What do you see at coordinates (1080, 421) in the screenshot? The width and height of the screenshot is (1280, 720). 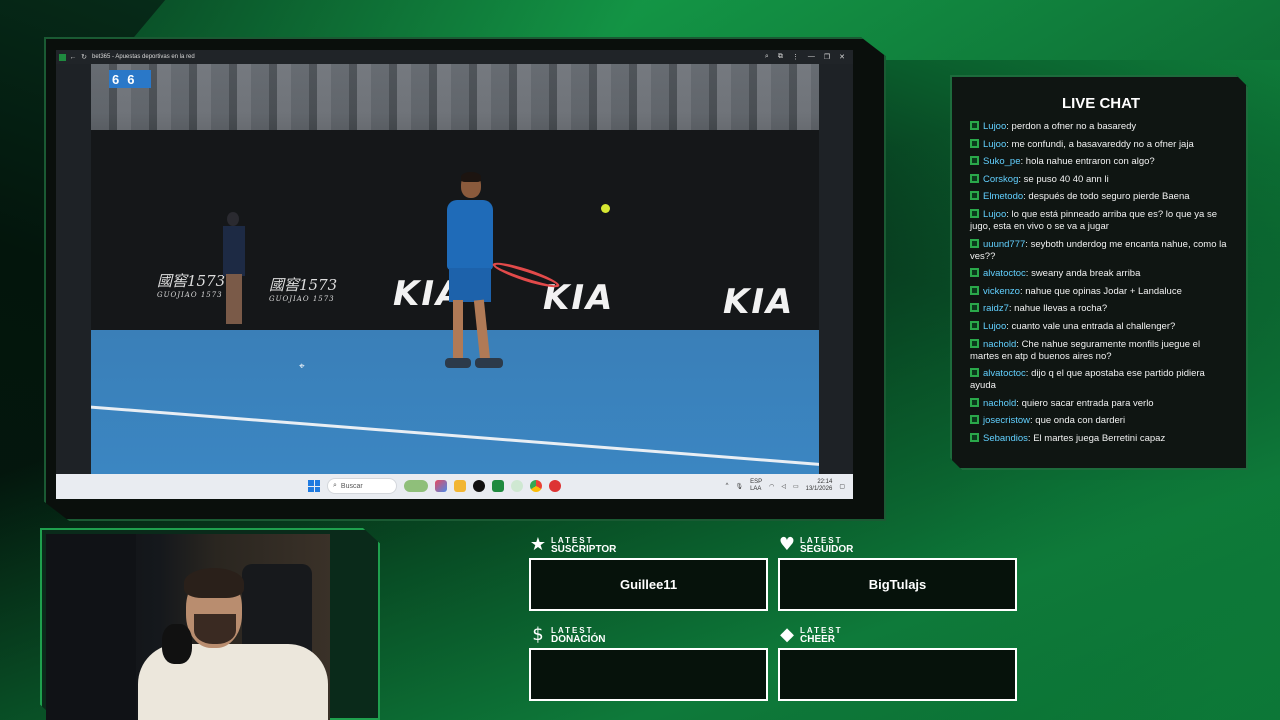 I see `chat-text: que onda con darderi` at bounding box center [1080, 421].